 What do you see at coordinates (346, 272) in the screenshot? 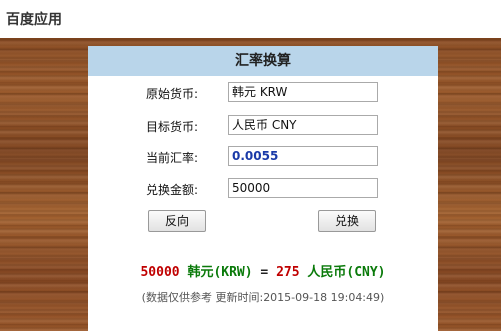
I see `result-to-currency: 人民币(CNY)` at bounding box center [346, 272].